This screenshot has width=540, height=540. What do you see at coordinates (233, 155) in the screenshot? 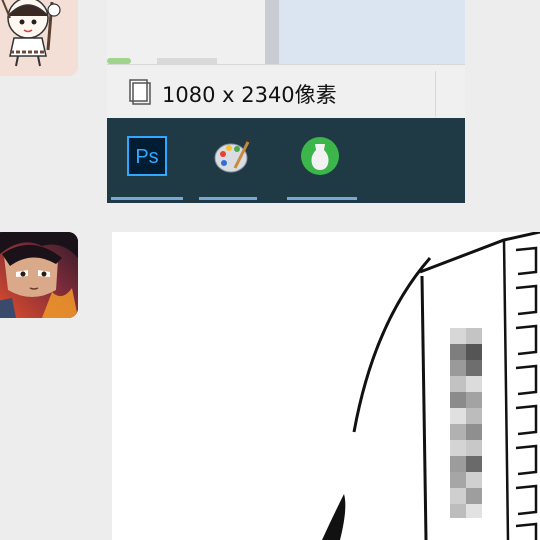
I see `paint-palette-icon` at bounding box center [233, 155].